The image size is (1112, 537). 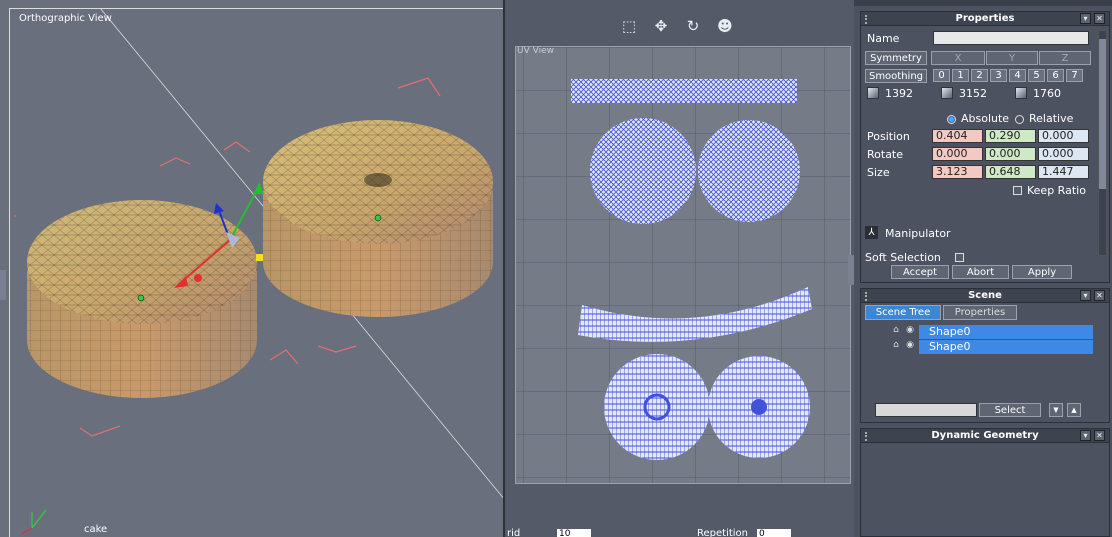 What do you see at coordinates (985, 118) in the screenshot?
I see `absolute-label: Absolute` at bounding box center [985, 118].